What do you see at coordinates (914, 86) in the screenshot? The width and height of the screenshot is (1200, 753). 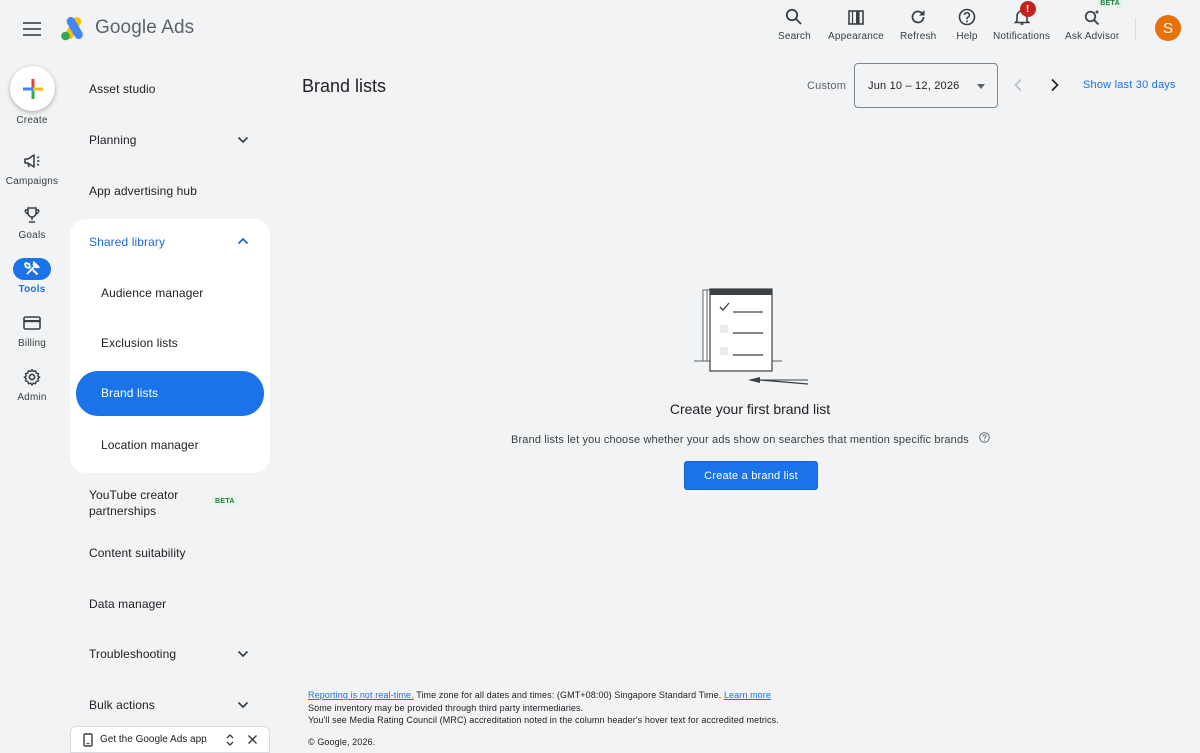 I see `date-range-value: Jun 10 – 12, 2026` at bounding box center [914, 86].